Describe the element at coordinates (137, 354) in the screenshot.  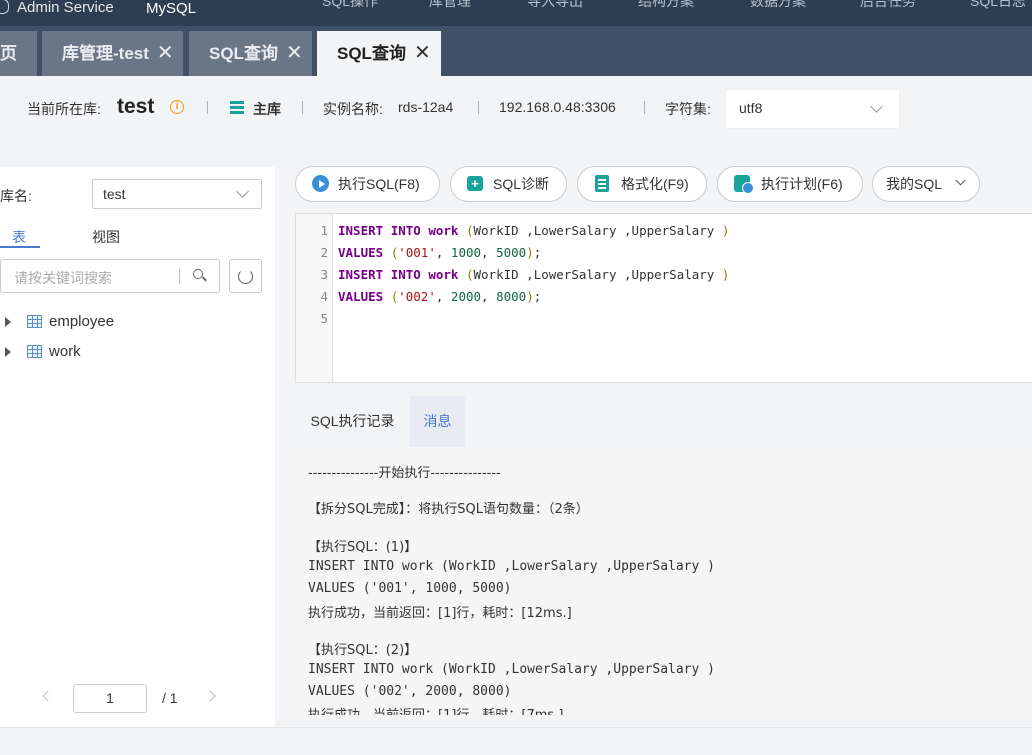
I see `tree-item-work: work` at that location.